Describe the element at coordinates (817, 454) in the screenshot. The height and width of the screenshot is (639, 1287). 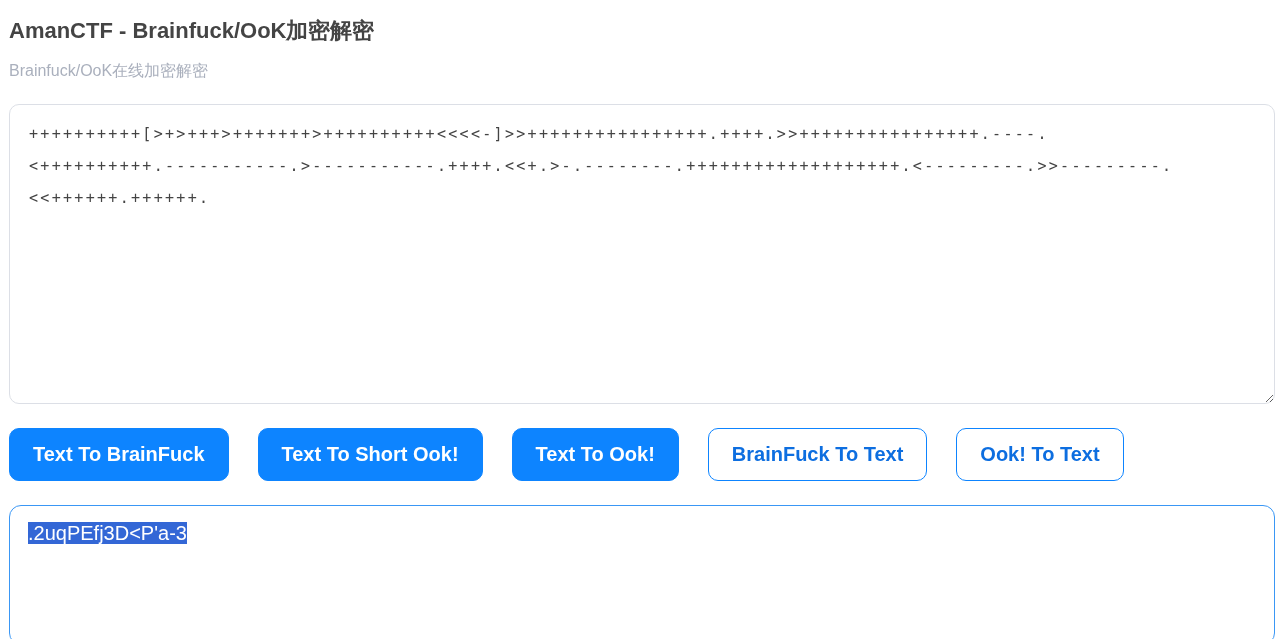
I see `convert-button: BrainFuck To Text` at that location.